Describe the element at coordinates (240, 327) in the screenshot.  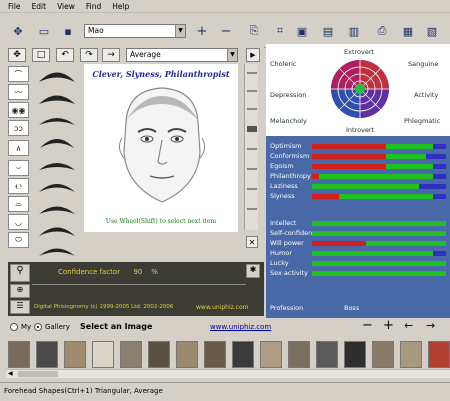
I see `gallery-website-link: www.uniphiz.com` at that location.